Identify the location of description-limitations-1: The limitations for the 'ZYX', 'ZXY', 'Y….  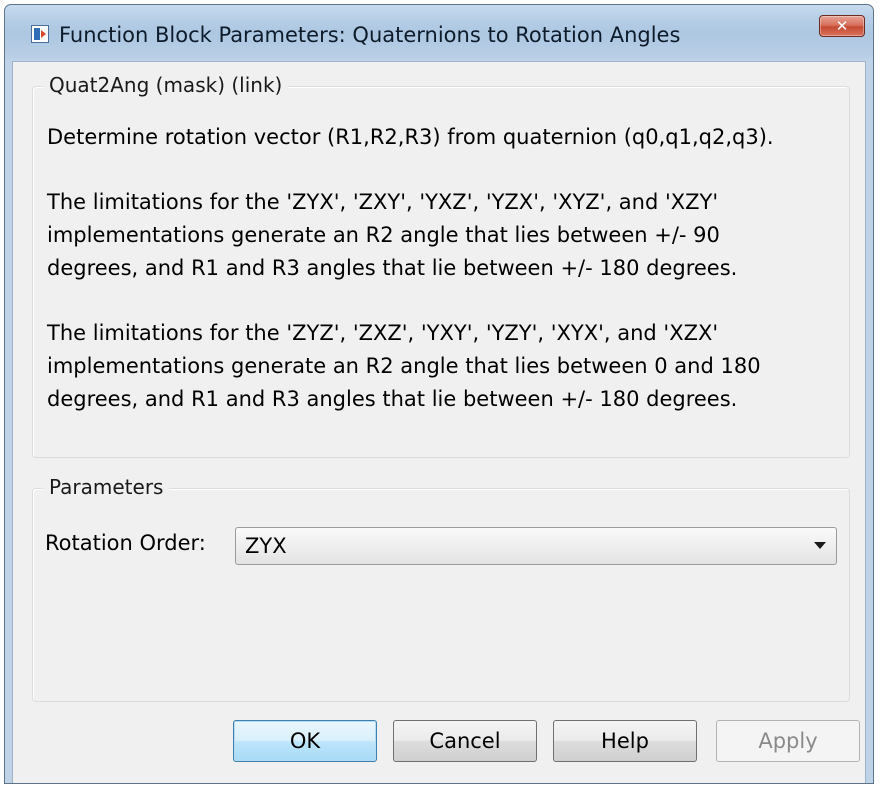
(392, 235).